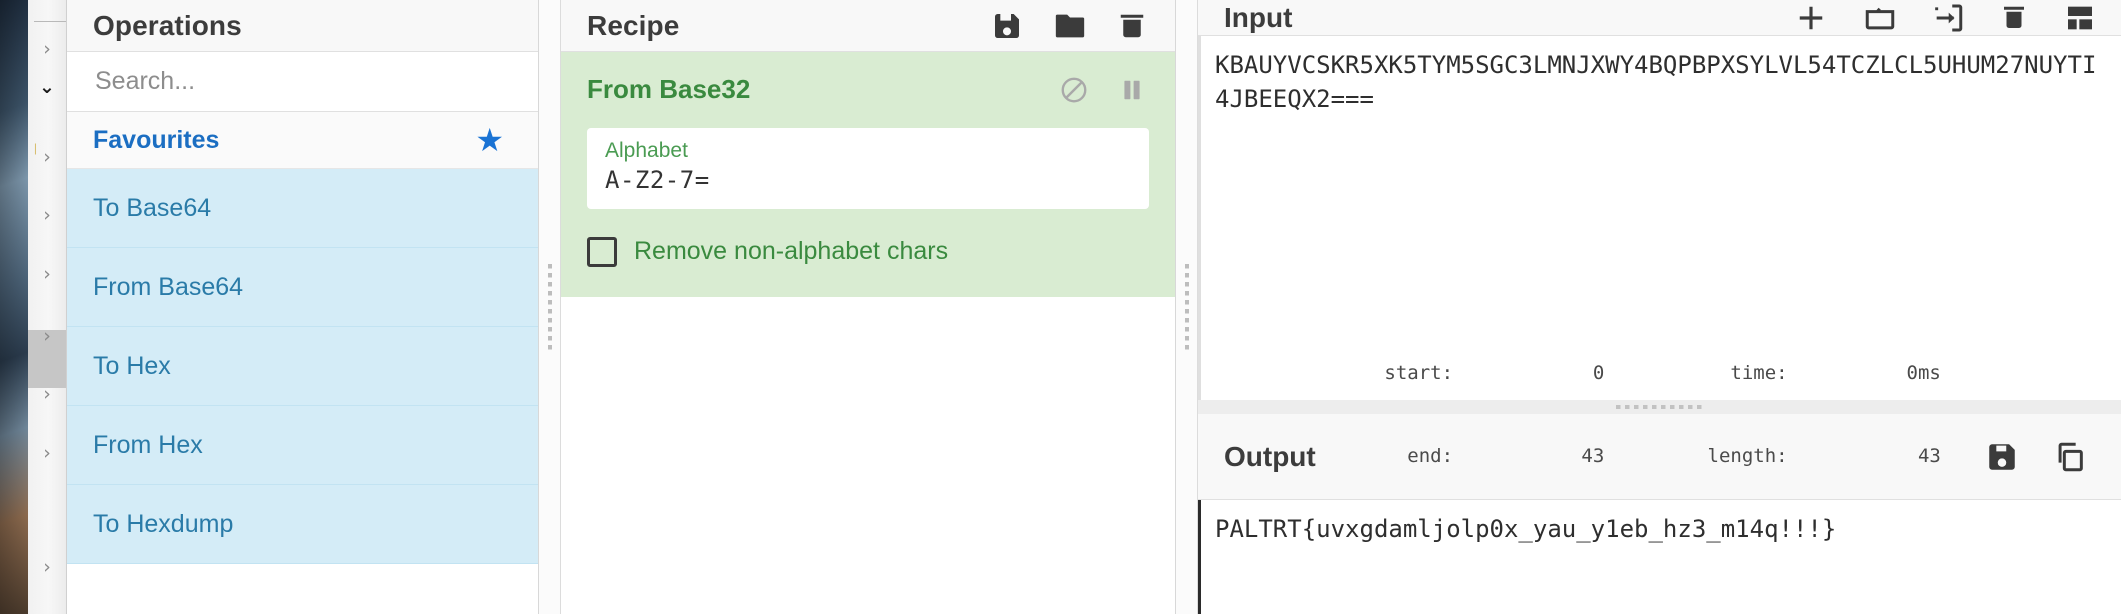 This screenshot has height=614, width=2121. Describe the element at coordinates (868, 26) in the screenshot. I see `recipe-pane-header: Recipe` at that location.